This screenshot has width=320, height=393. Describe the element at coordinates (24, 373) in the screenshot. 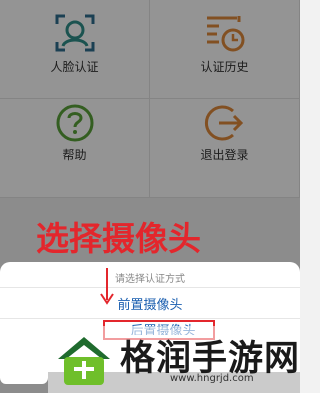

I see `sheet-footer` at that location.